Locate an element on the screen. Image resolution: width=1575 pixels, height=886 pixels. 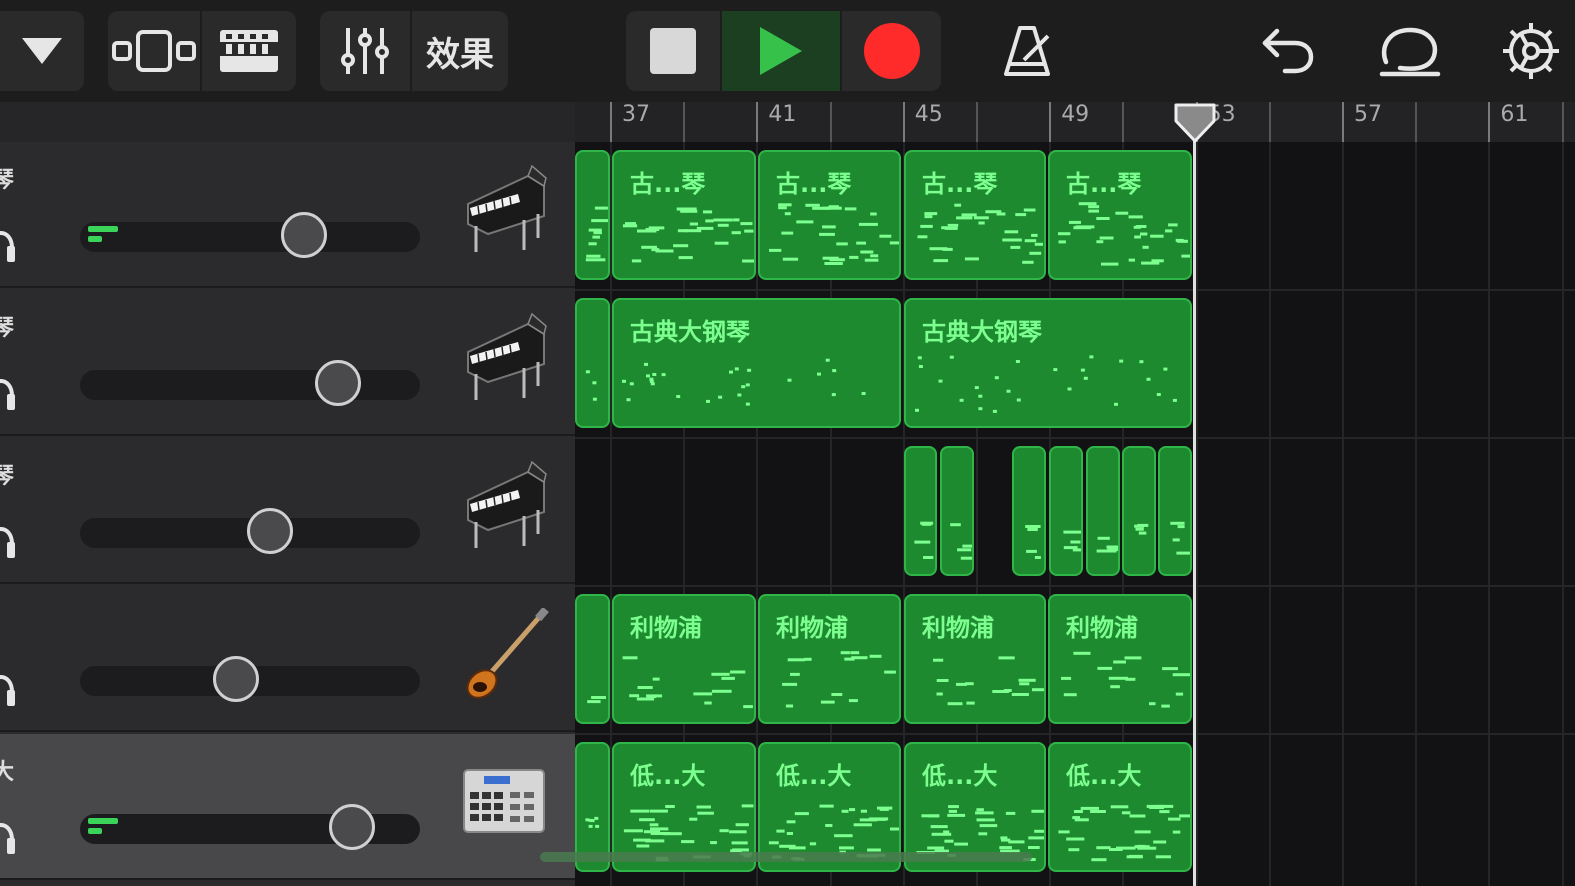
track-menu-button is located at coordinates (42, 51).